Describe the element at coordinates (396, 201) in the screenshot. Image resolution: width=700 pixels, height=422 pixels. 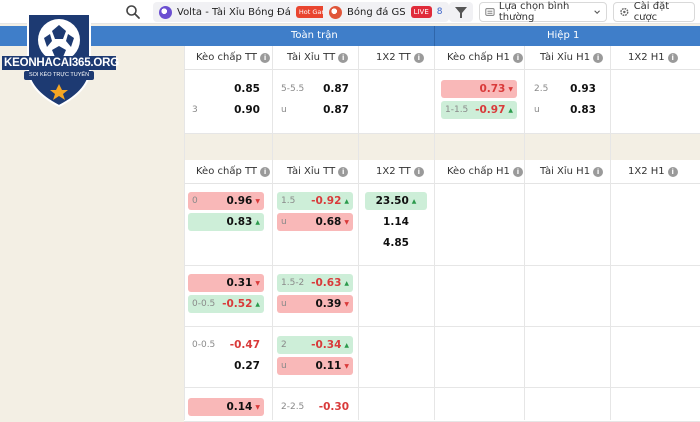
I see `odds-cell-up: 23.50 ▲` at that location.